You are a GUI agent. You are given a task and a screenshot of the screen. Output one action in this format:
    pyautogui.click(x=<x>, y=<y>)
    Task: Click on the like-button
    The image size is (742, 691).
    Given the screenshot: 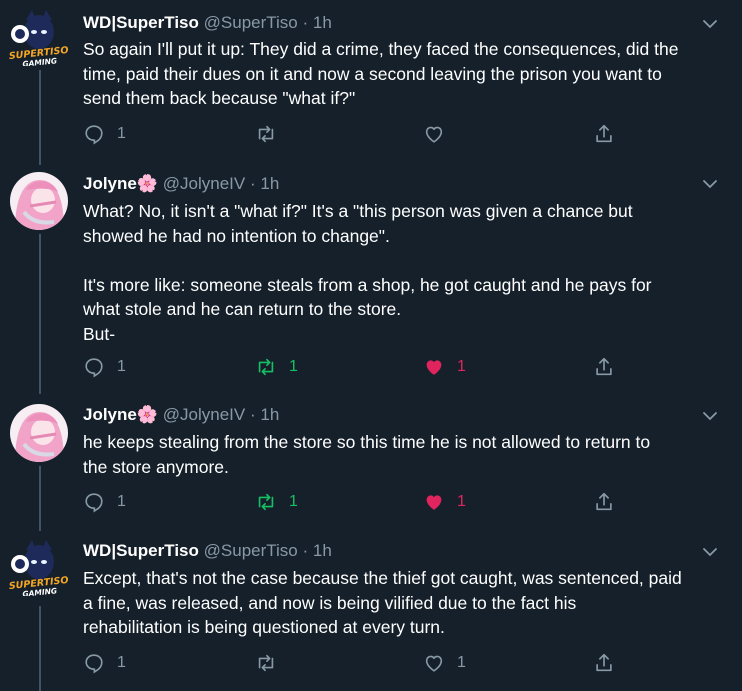 What is the action you would take?
    pyautogui.click(x=440, y=134)
    